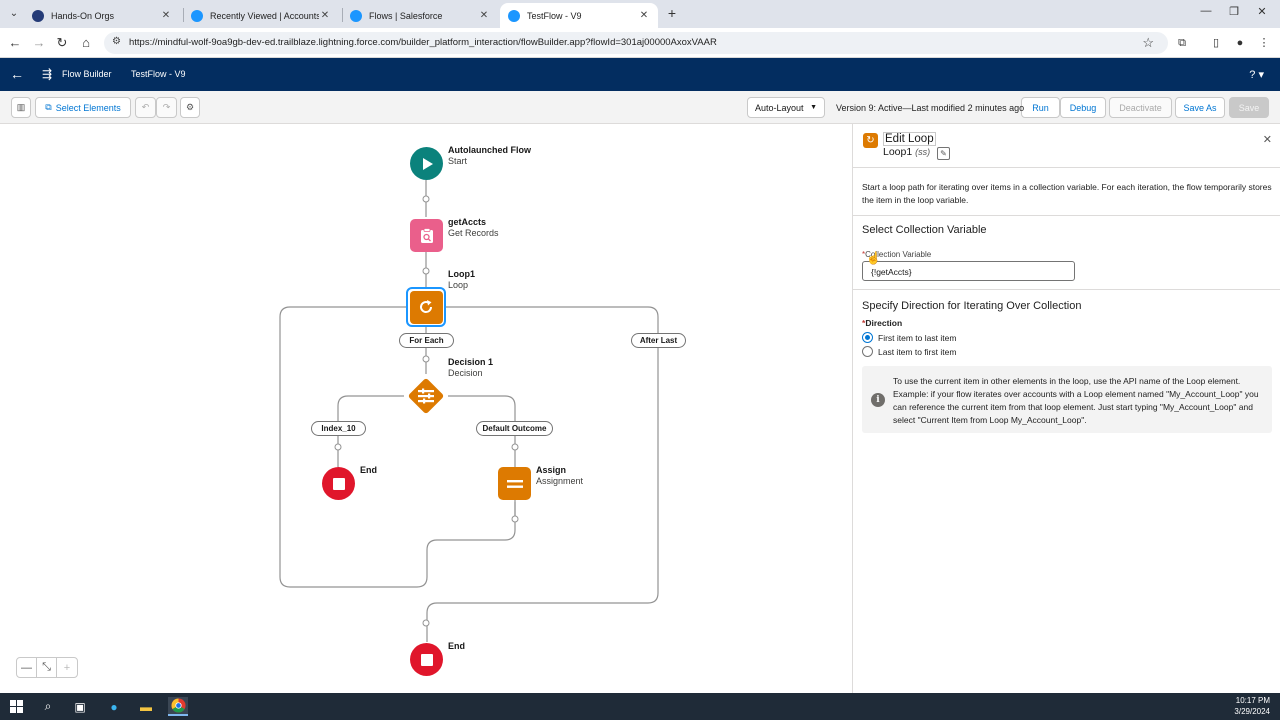 The width and height of the screenshot is (1280, 720). What do you see at coordinates (943, 153) in the screenshot?
I see `edit-pencil-icon: ✎` at bounding box center [943, 153].